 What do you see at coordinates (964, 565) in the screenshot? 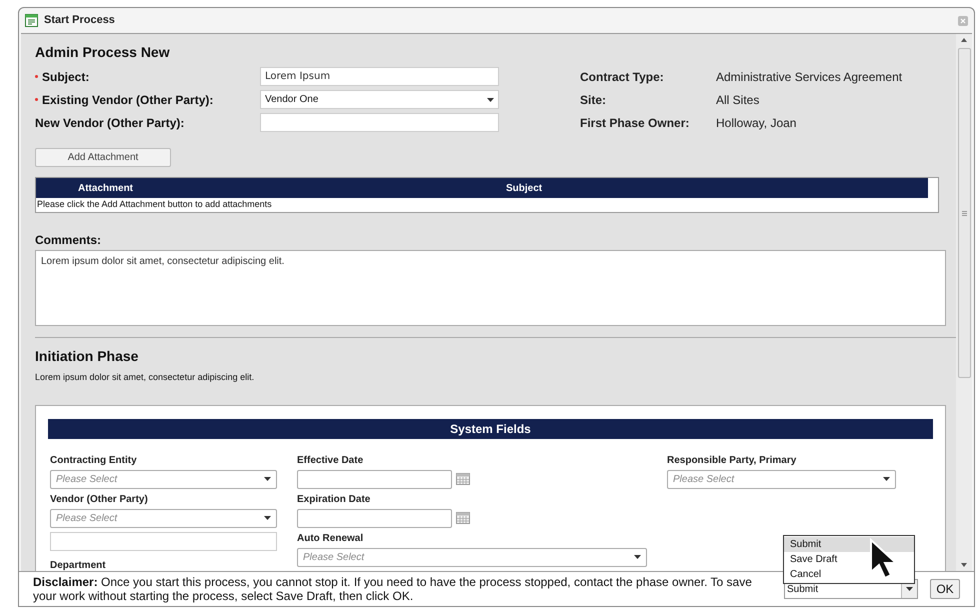
I see `scroll-down-icon` at bounding box center [964, 565].